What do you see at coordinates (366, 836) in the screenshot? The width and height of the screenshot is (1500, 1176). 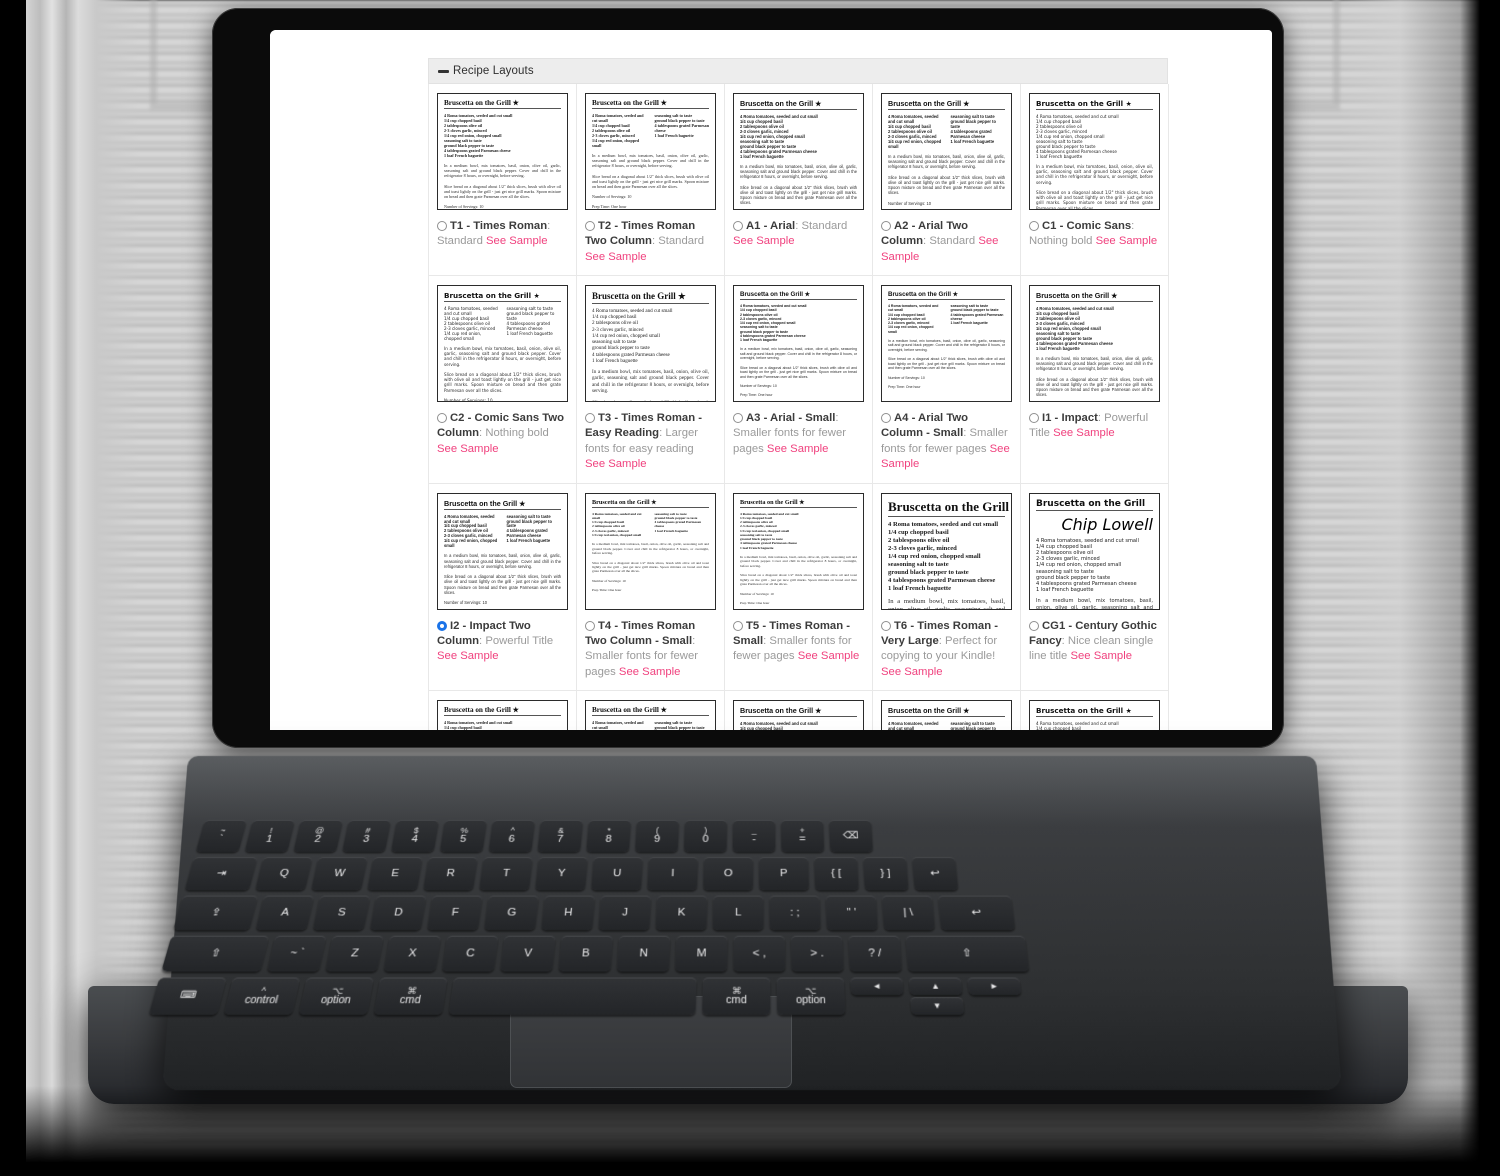 I see `key-3: #3` at bounding box center [366, 836].